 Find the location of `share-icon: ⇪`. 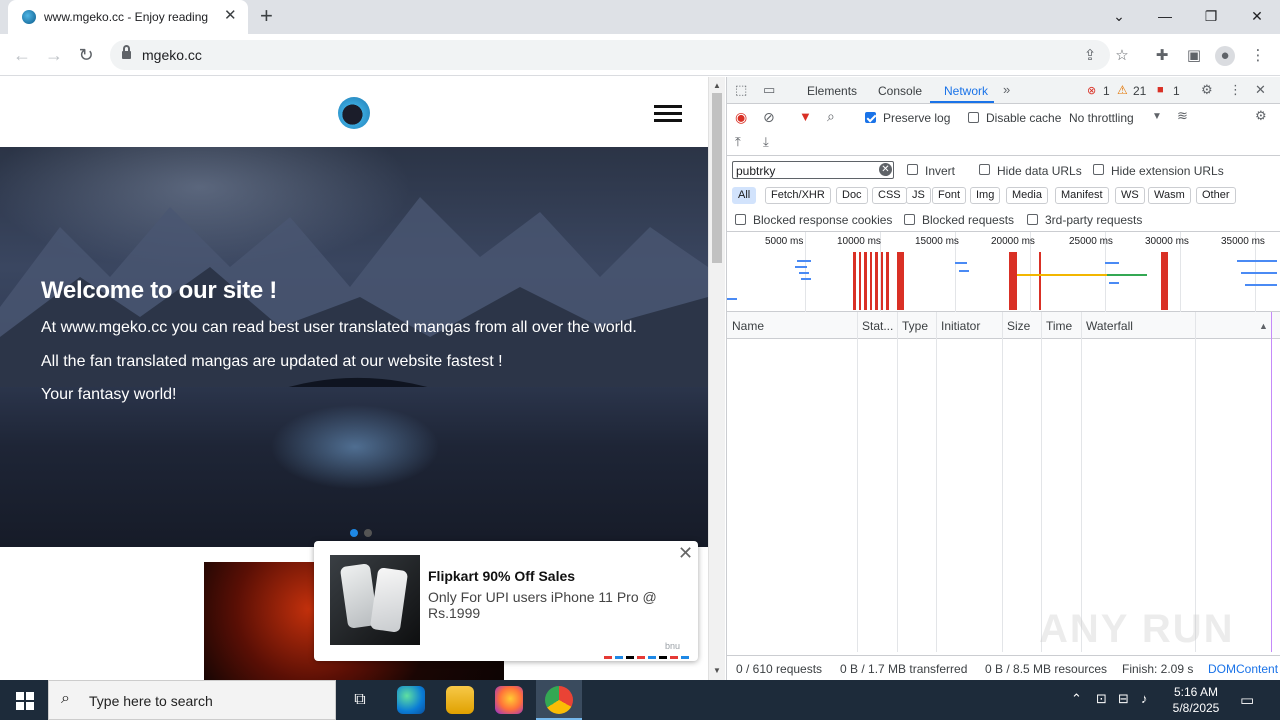

share-icon: ⇪ is located at coordinates (1090, 56).